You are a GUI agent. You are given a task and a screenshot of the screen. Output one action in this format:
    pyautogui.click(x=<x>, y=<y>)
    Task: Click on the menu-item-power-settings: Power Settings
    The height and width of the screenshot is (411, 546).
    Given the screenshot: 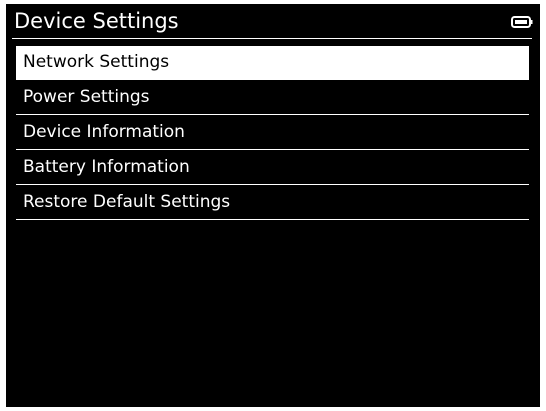 What is the action you would take?
    pyautogui.click(x=272, y=98)
    